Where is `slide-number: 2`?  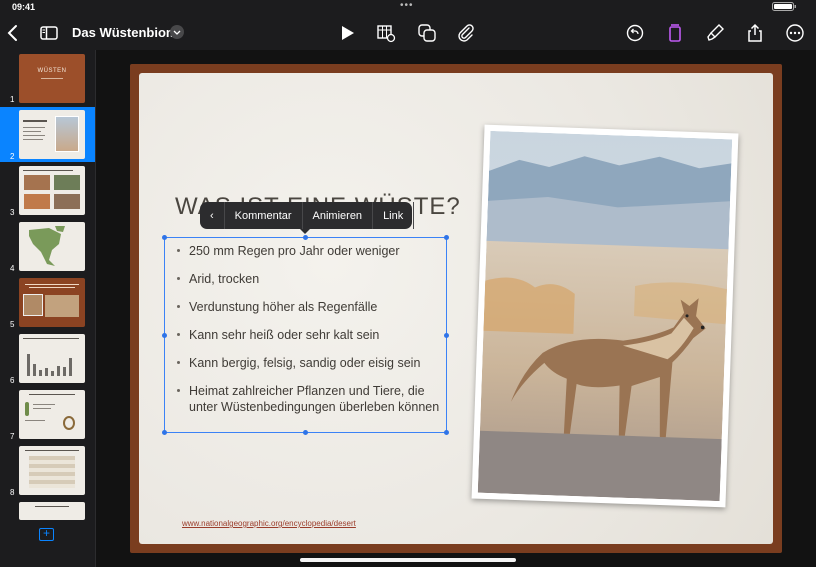
slide-number: 2 is located at coordinates (12, 156).